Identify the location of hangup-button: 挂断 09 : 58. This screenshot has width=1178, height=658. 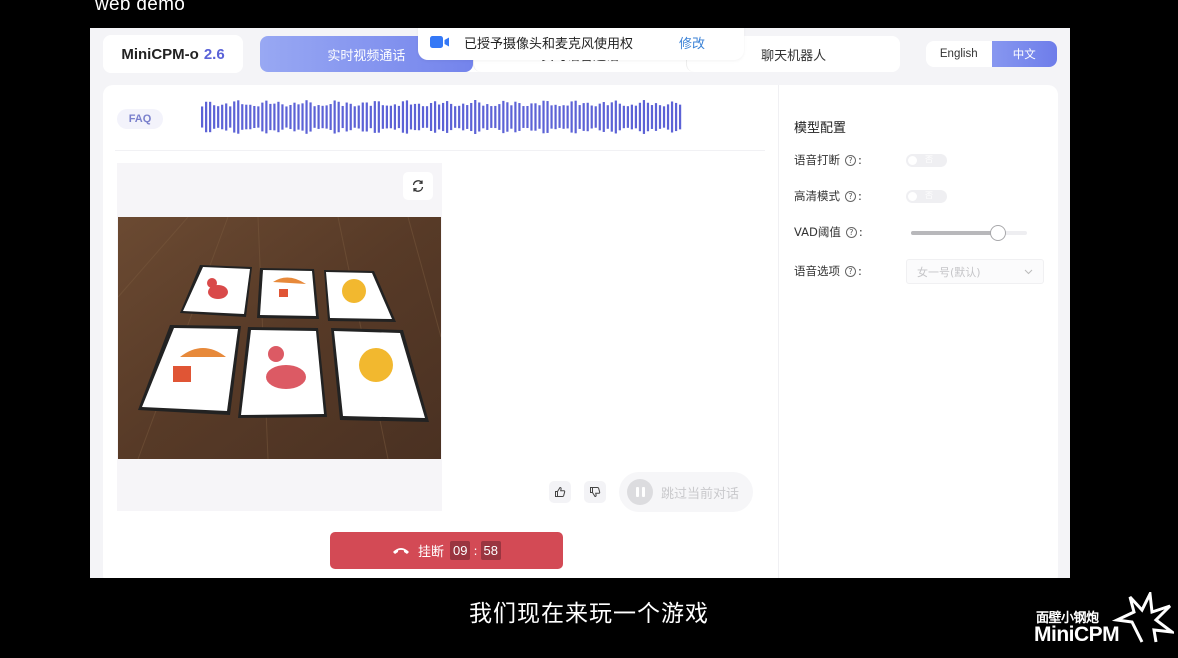
(446, 550).